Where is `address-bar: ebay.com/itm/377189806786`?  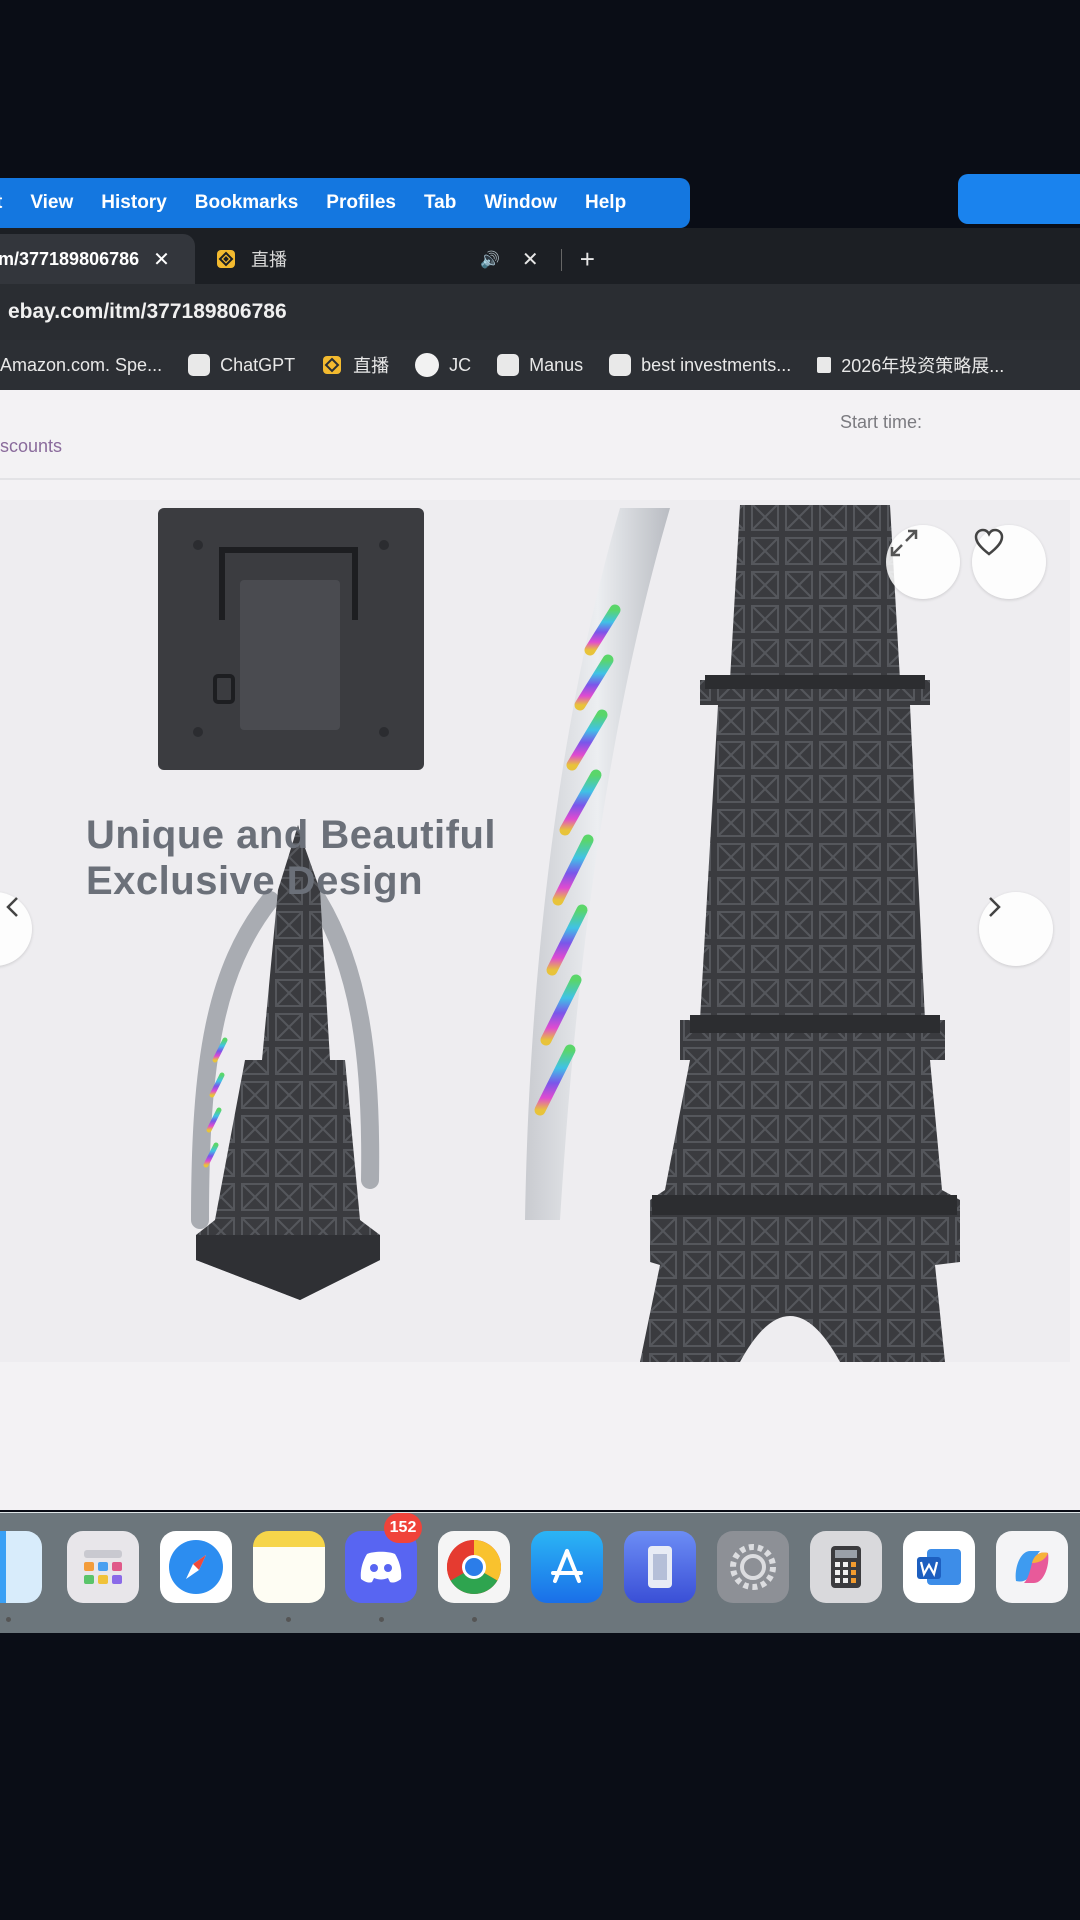 address-bar: ebay.com/itm/377189806786 is located at coordinates (540, 312).